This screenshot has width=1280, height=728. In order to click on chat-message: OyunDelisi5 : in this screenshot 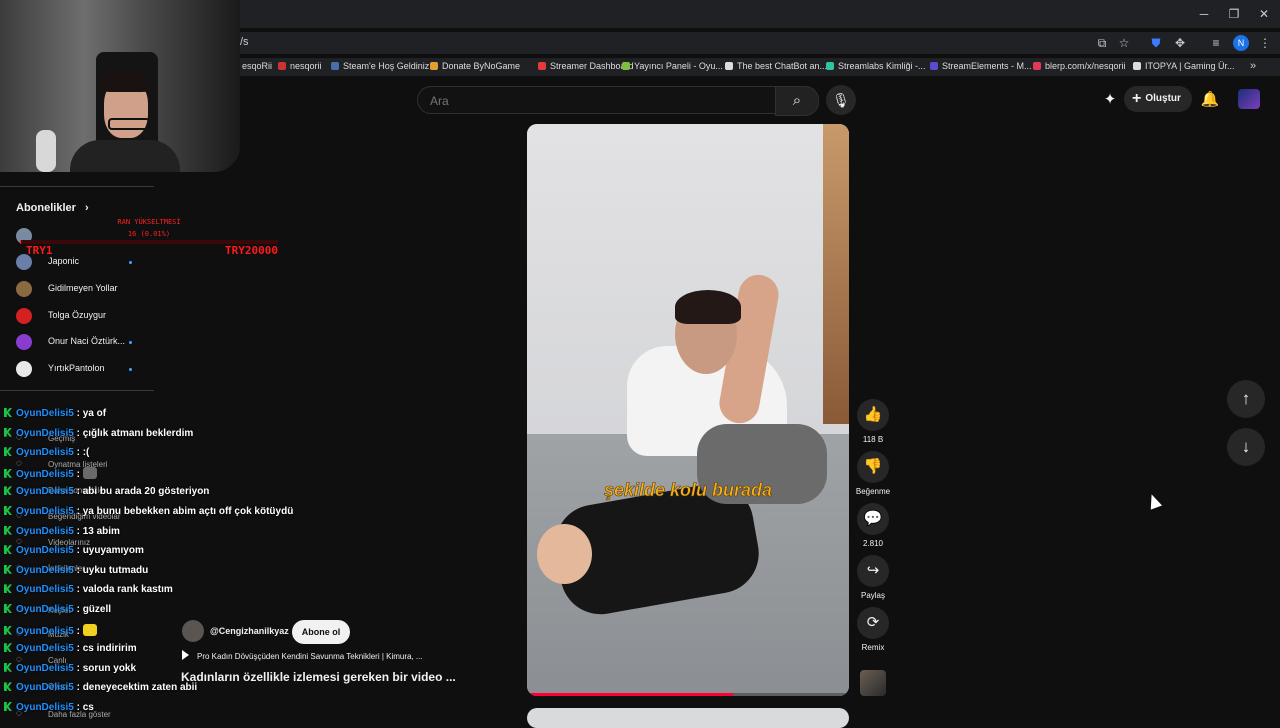, I will do `click(164, 475)`.